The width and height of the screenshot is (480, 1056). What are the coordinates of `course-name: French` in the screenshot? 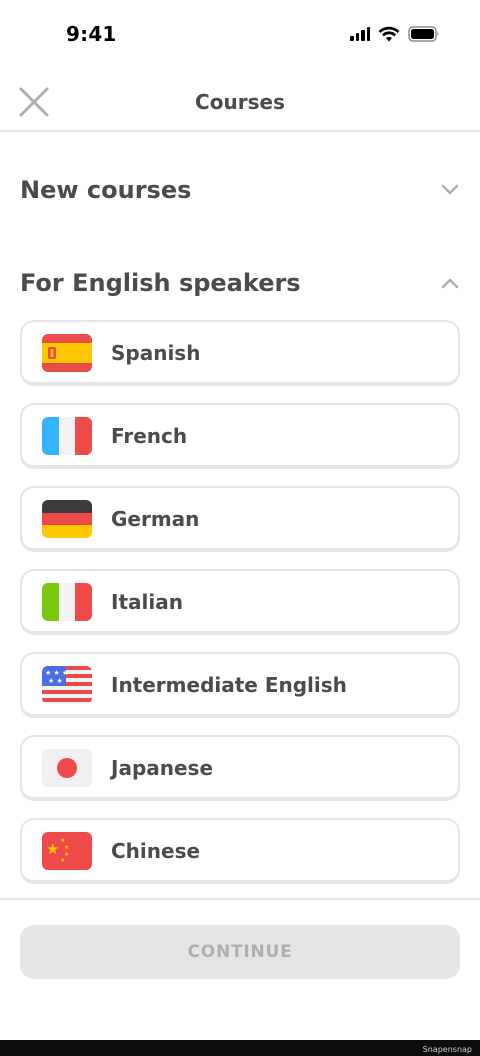 It's located at (149, 436).